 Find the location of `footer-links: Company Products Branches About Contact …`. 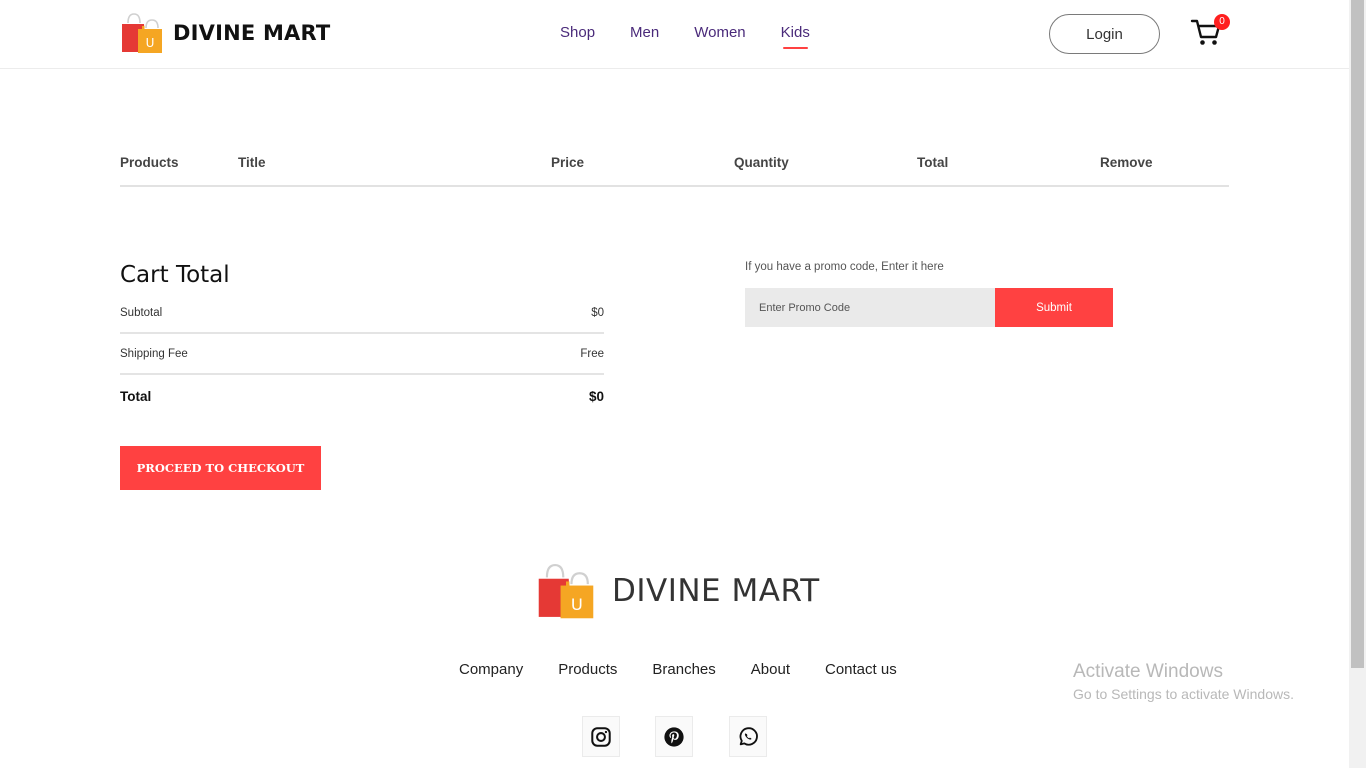

footer-links: Company Products Branches About Contact … is located at coordinates (695, 669).